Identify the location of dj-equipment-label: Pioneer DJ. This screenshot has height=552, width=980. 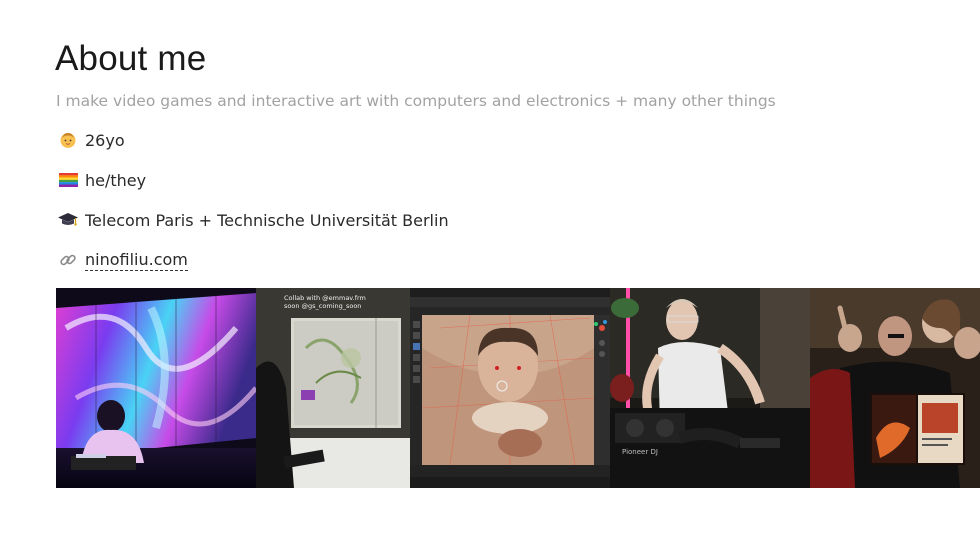
(640, 452).